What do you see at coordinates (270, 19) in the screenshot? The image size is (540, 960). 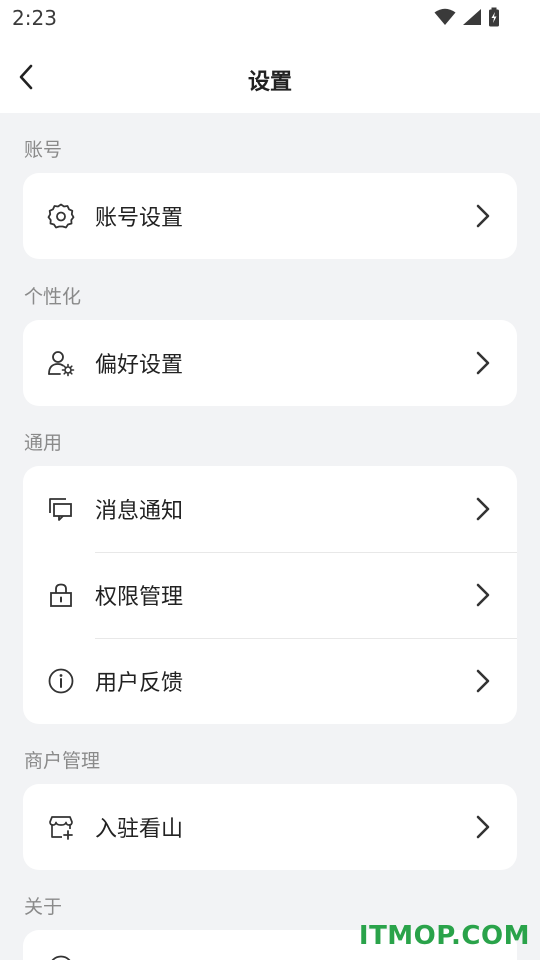 I see `status-bar: 2:23` at bounding box center [270, 19].